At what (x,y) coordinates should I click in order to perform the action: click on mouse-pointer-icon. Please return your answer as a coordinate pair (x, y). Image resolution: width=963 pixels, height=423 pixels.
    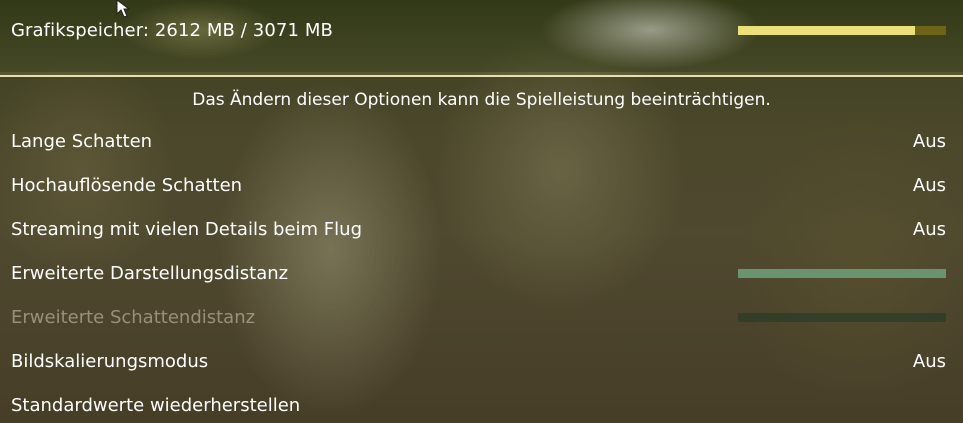
    Looking at the image, I should click on (123, 9).